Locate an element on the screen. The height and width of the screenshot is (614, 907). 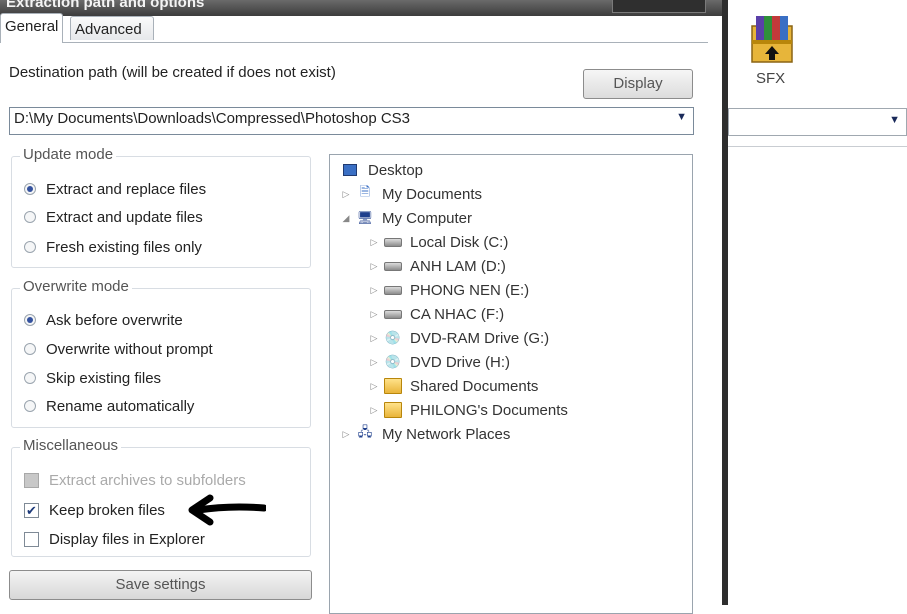
pointer-arrow-annotation is located at coordinates (227, 510).